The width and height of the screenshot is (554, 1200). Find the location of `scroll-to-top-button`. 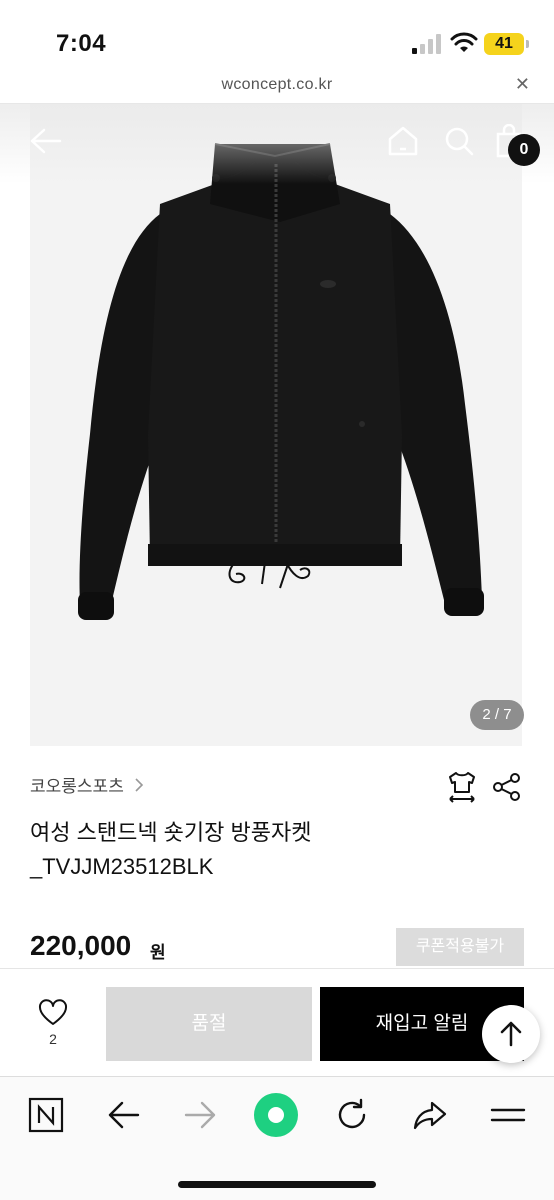

scroll-to-top-button is located at coordinates (511, 1034).